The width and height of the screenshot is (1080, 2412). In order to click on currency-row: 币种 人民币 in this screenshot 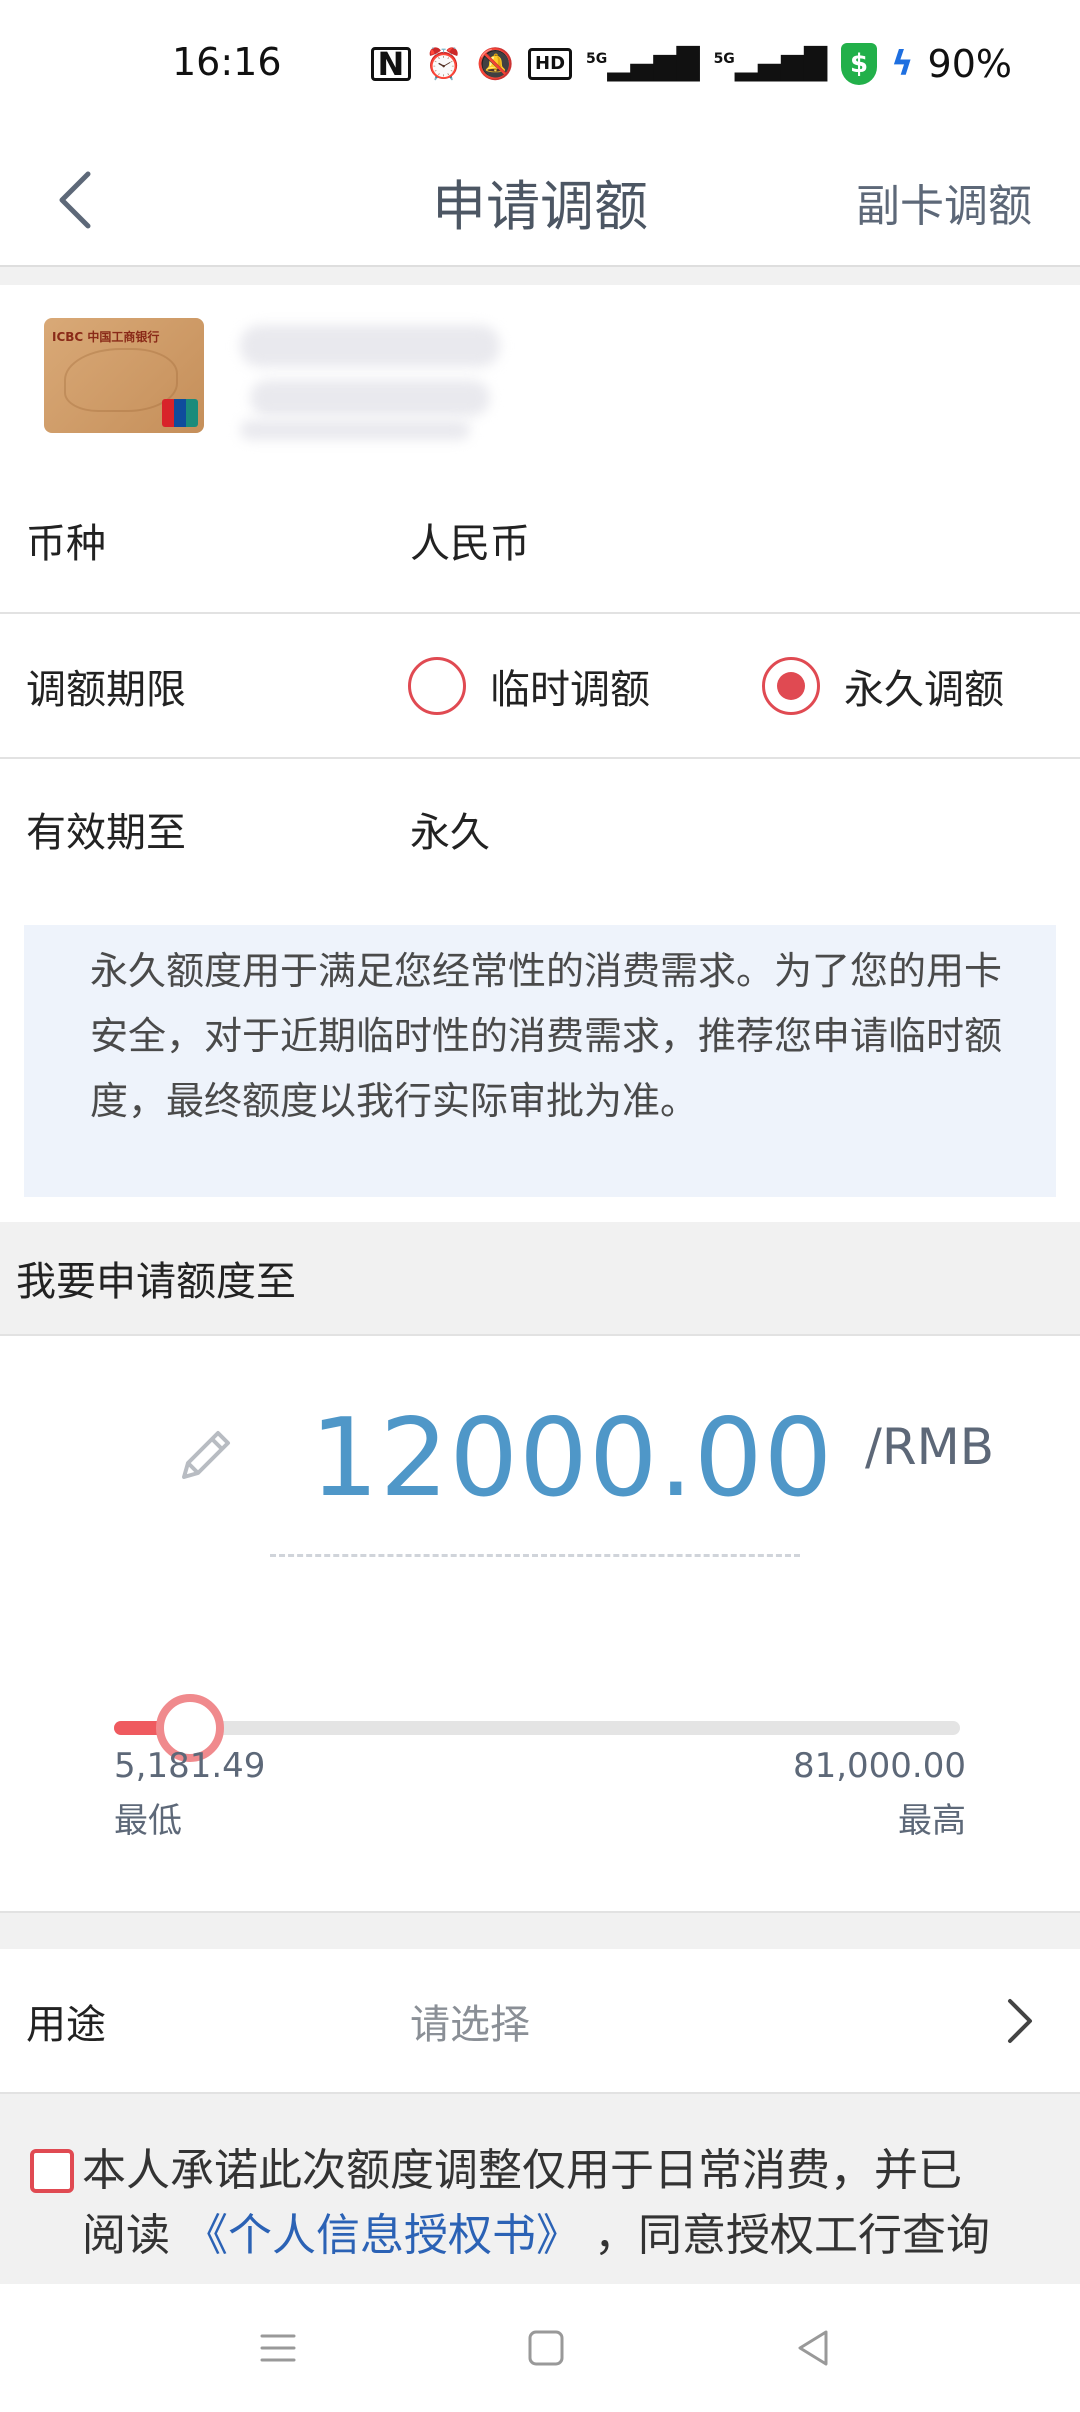, I will do `click(540, 540)`.